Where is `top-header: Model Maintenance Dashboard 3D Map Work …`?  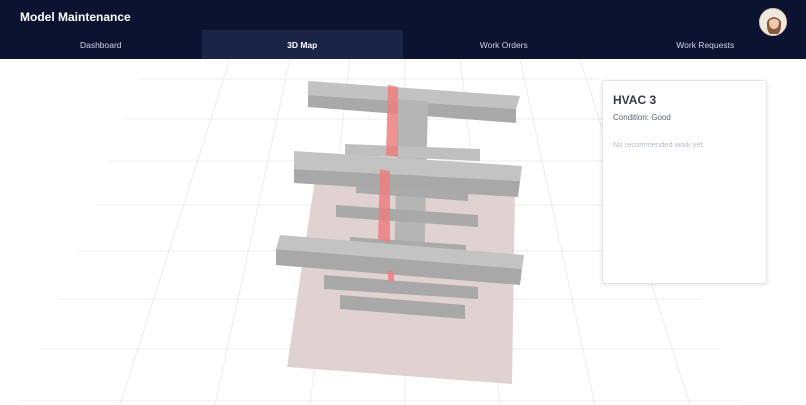
top-header: Model Maintenance Dashboard 3D Map Work … is located at coordinates (403, 29).